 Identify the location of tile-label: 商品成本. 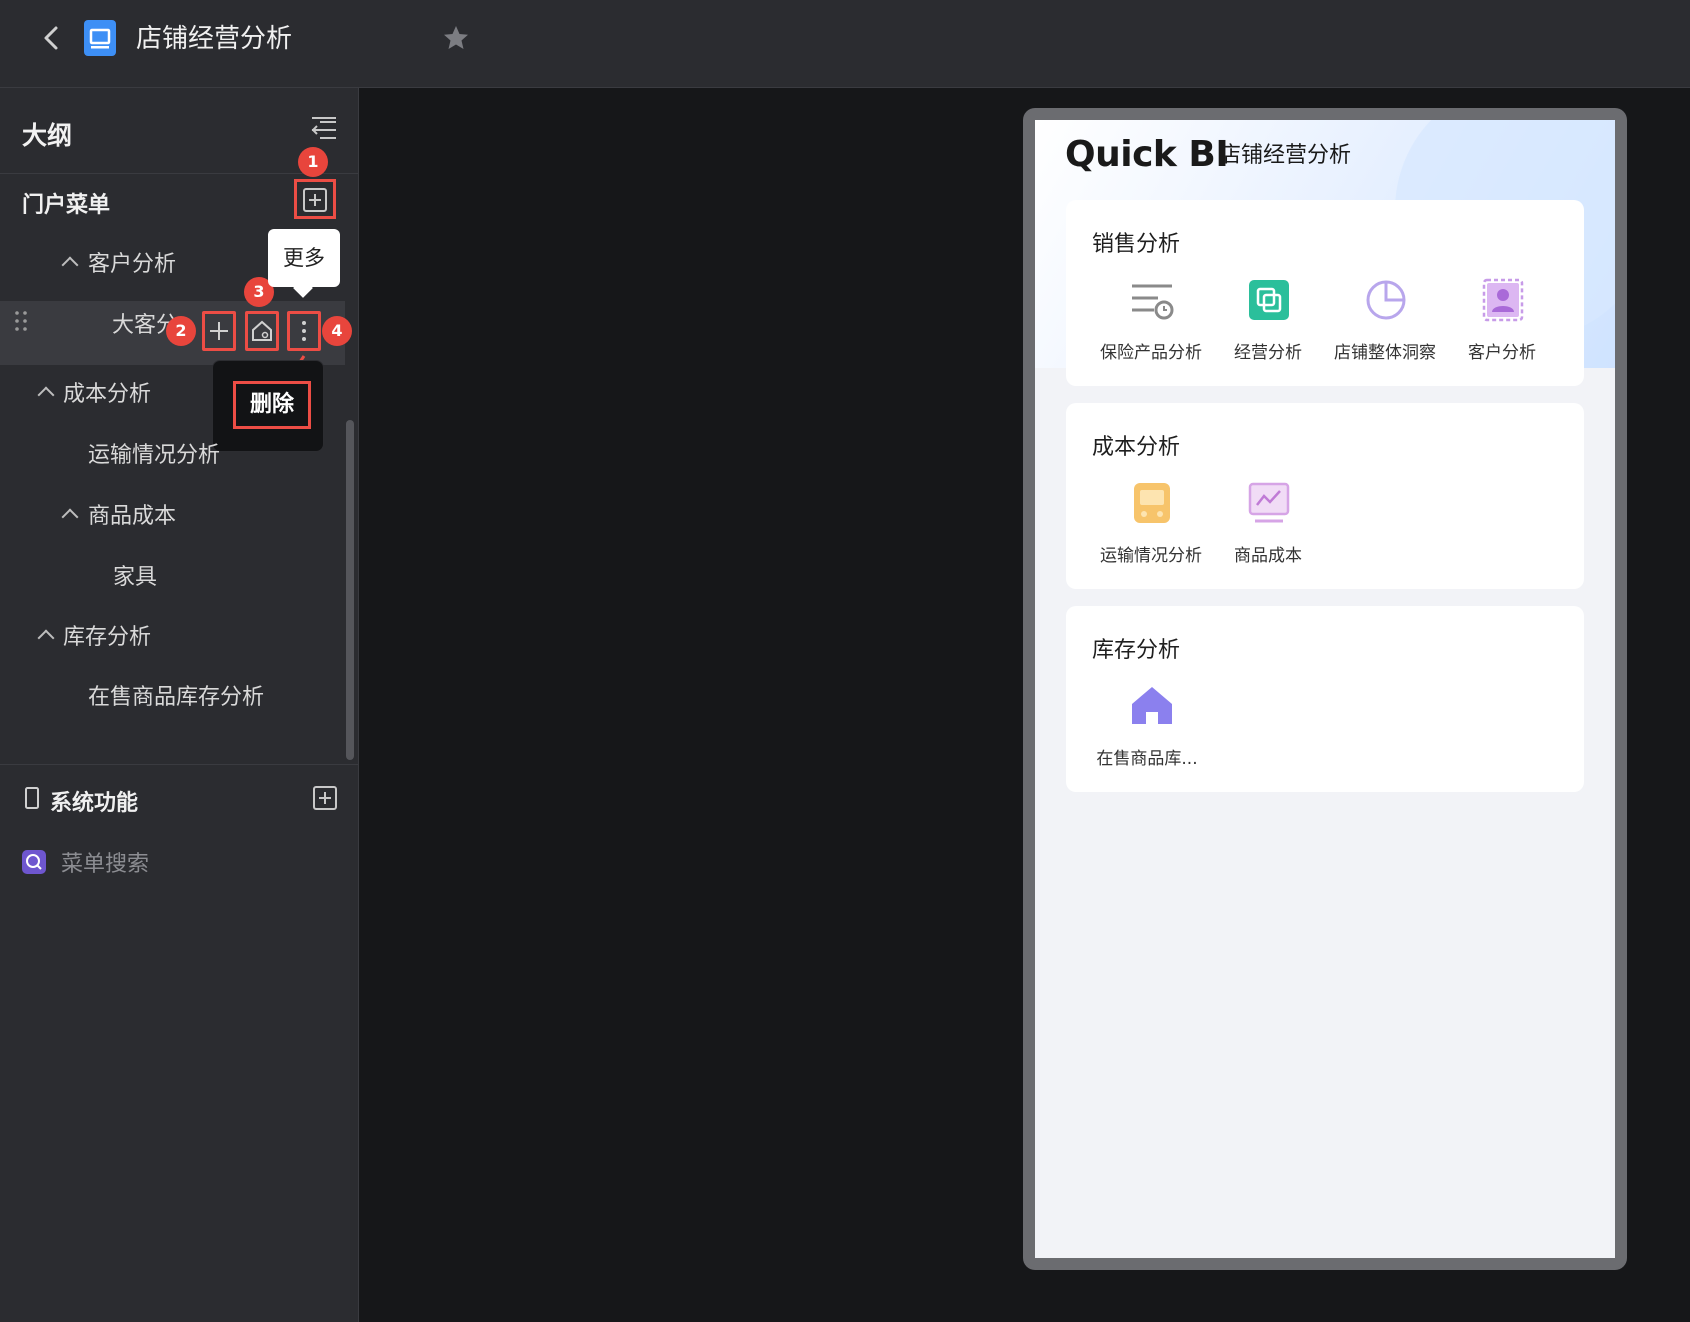
(1268, 556).